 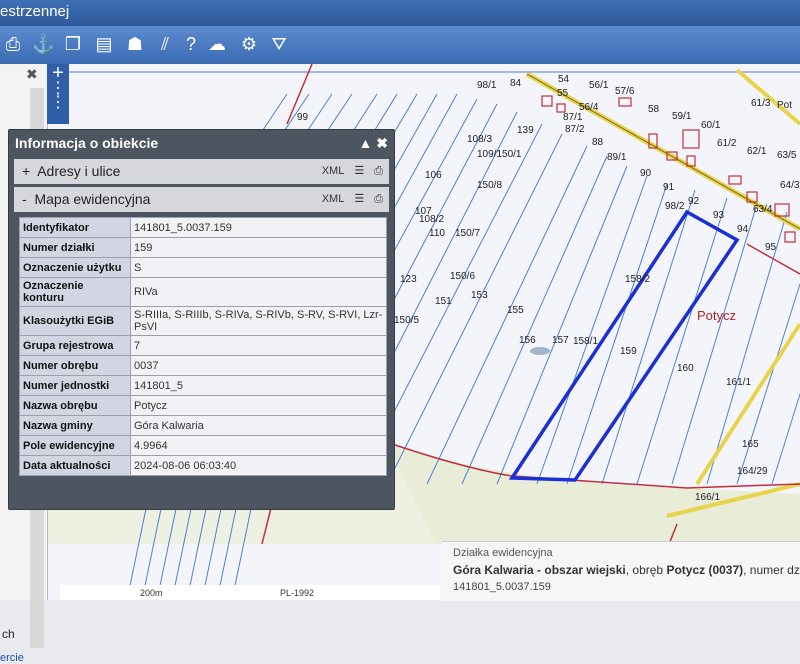 I want to click on attribute-row: Nazwa obrębu Potycz, so click(x=203, y=405).